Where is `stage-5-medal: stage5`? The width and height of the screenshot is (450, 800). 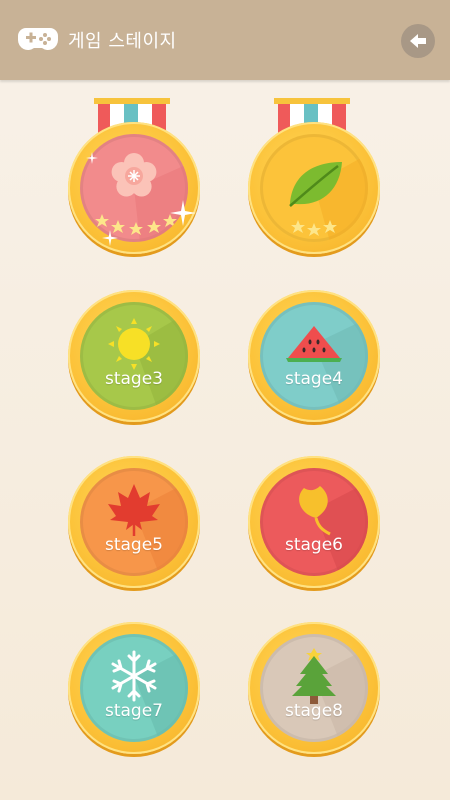
stage-5-medal: stage5 is located at coordinates (134, 522).